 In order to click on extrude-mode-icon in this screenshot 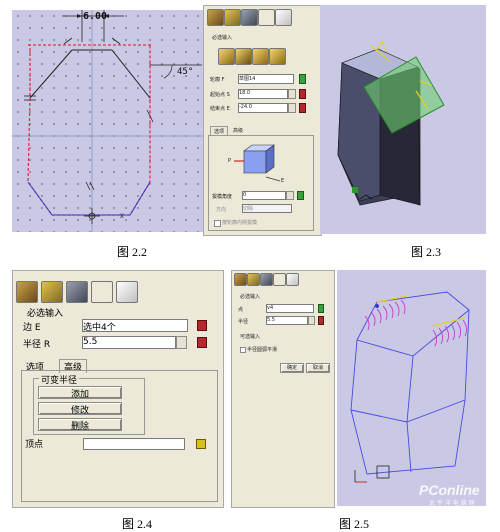, I will do `click(226, 56)`.